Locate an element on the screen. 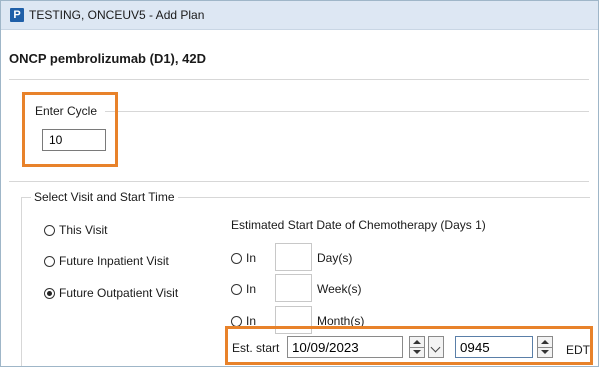 This screenshot has width=599, height=367. title-bar: P TESTING, ONCEUV5 - Add Plan is located at coordinates (299, 15).